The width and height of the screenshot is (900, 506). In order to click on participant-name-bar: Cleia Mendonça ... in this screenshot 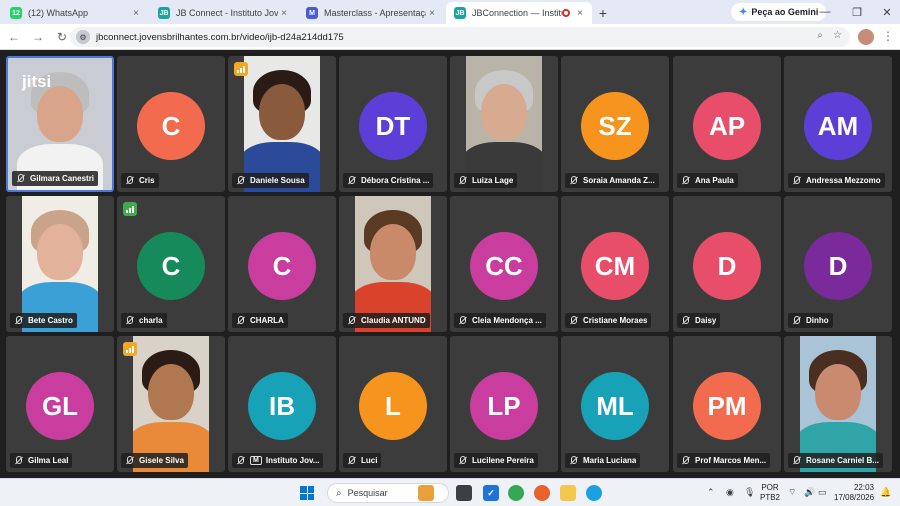, I will do `click(500, 320)`.